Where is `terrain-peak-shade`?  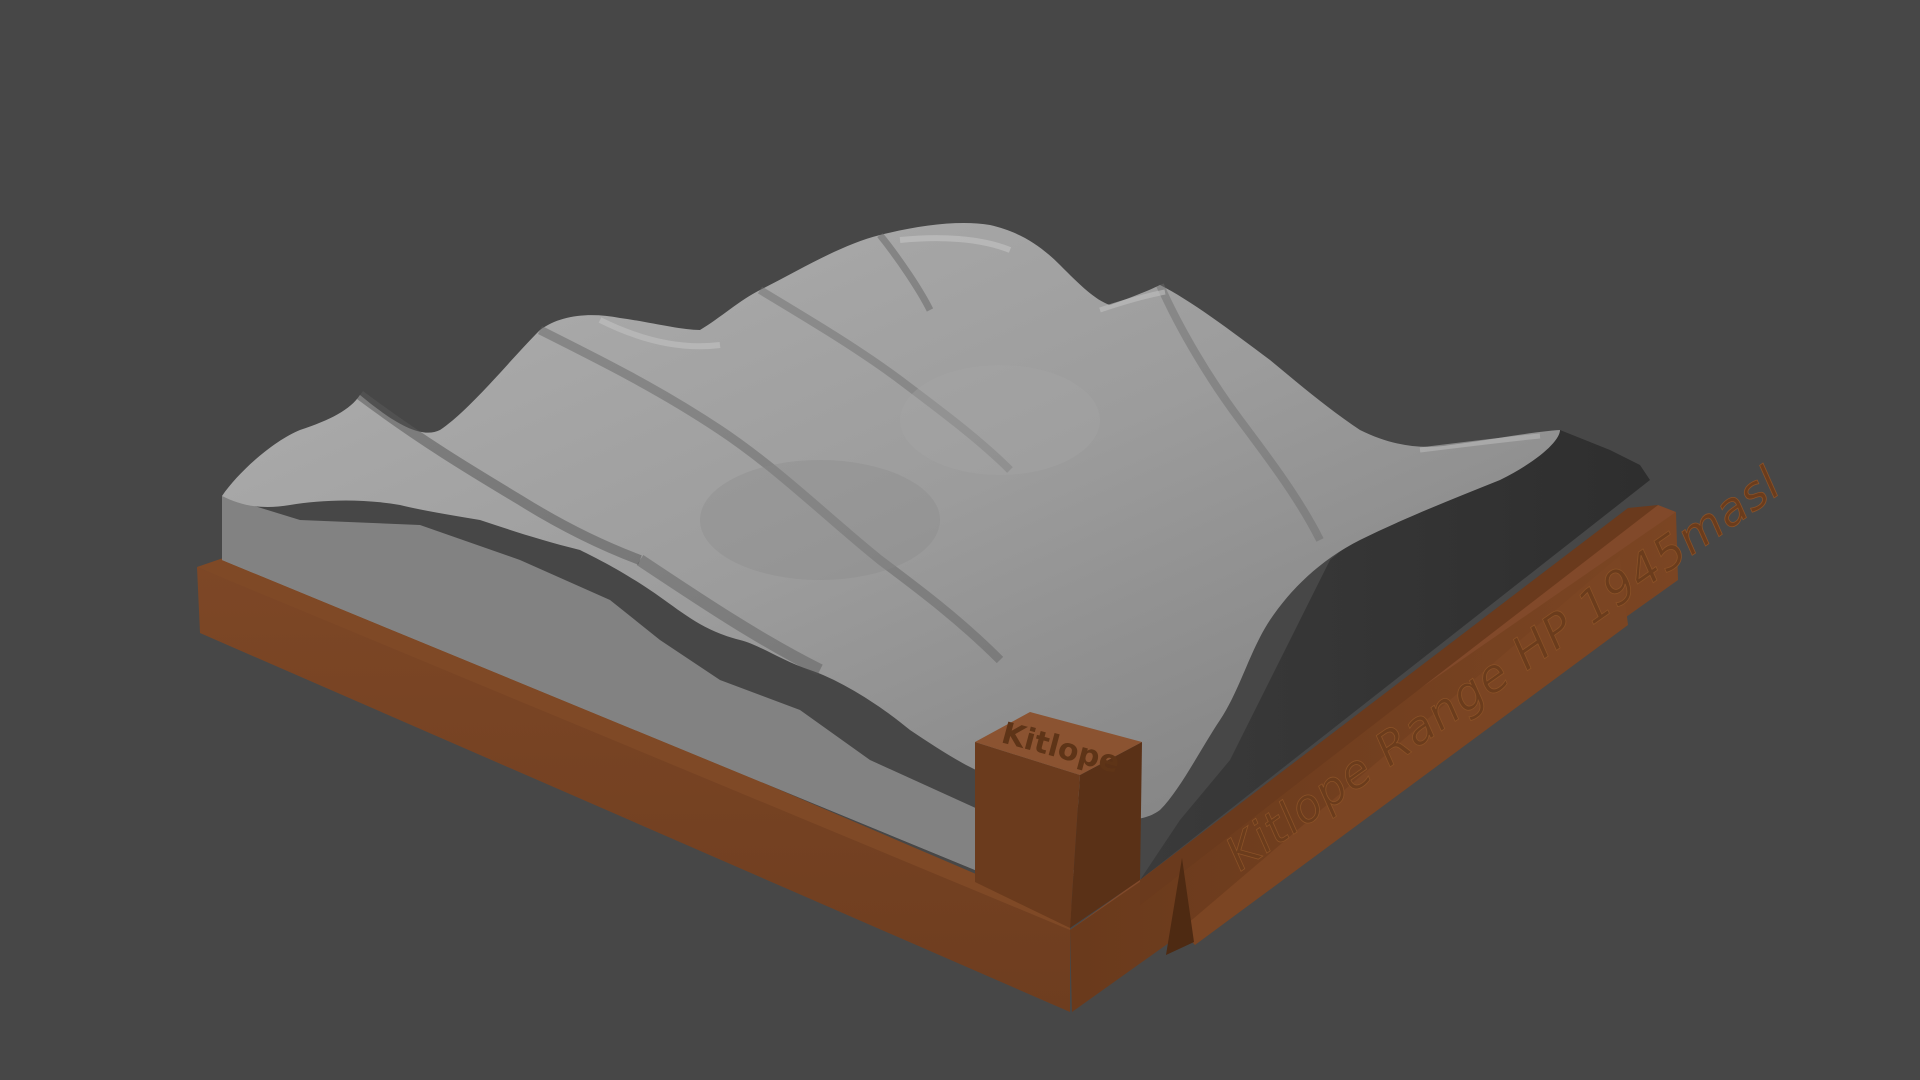 terrain-peak-shade is located at coordinates (820, 520).